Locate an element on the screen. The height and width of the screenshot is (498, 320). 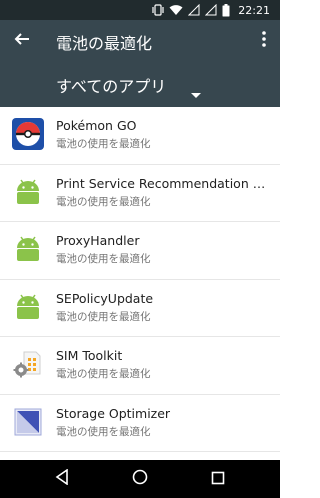
battery-icon is located at coordinates (226, 10).